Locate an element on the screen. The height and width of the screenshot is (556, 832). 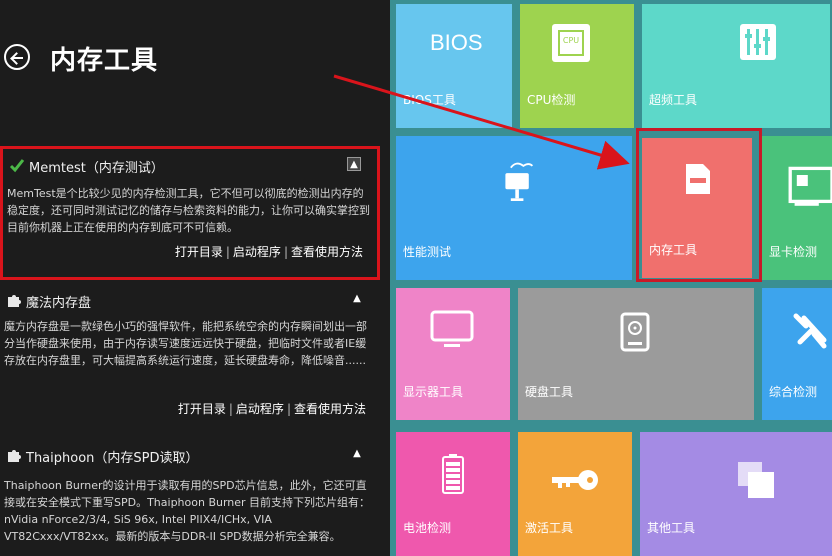
tile-label: 显卡检测 is located at coordinates (793, 252).